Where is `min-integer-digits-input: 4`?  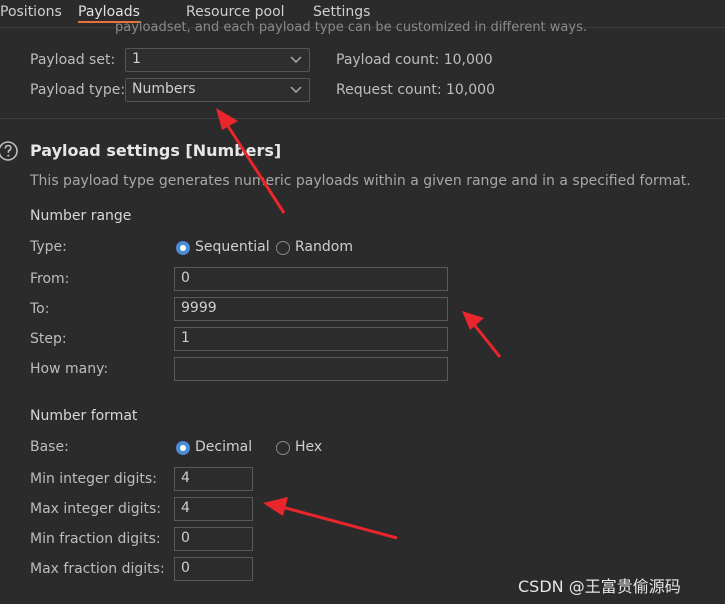 min-integer-digits-input: 4 is located at coordinates (213, 479).